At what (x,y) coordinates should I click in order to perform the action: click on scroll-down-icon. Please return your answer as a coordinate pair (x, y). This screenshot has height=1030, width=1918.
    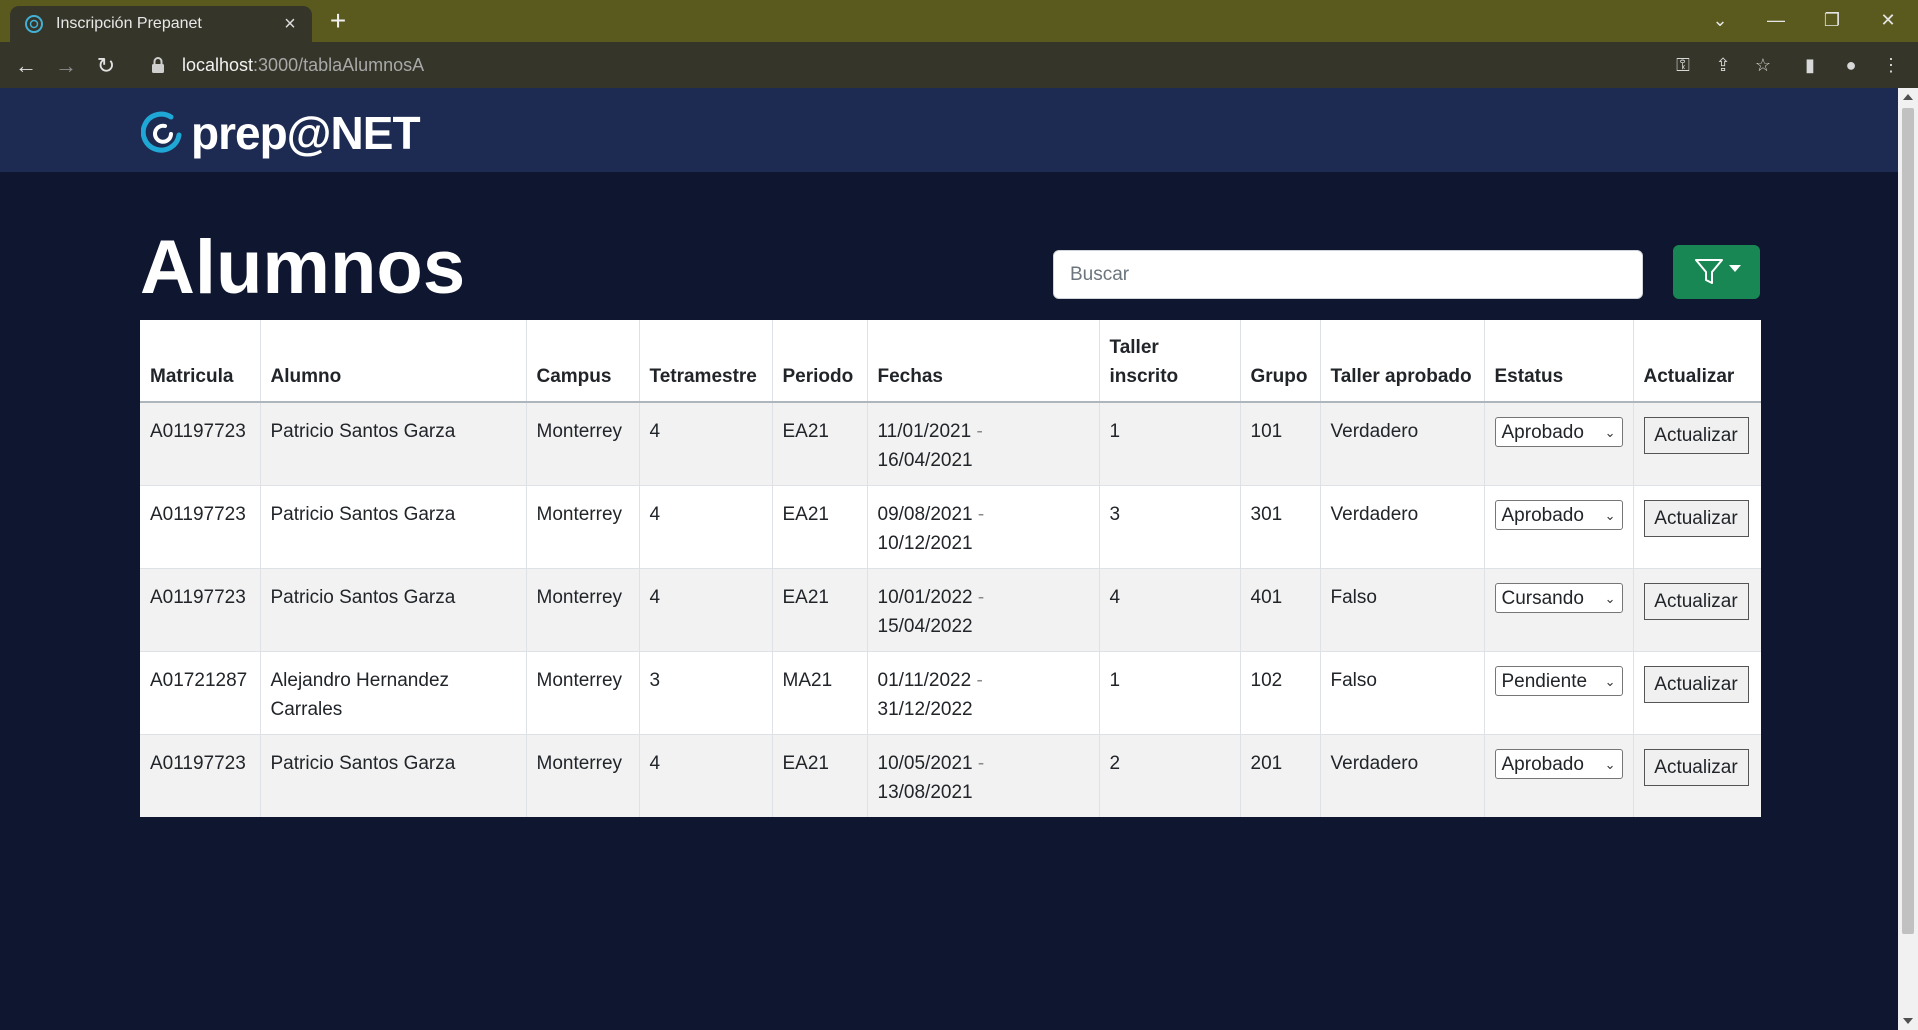
    Looking at the image, I should click on (1908, 1021).